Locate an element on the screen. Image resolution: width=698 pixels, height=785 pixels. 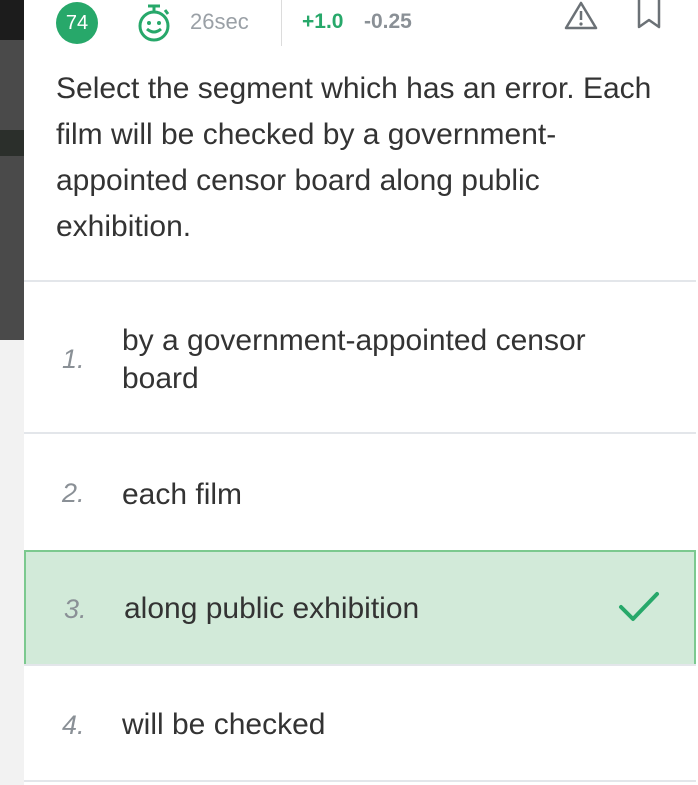
background-panel is located at coordinates (12, 392).